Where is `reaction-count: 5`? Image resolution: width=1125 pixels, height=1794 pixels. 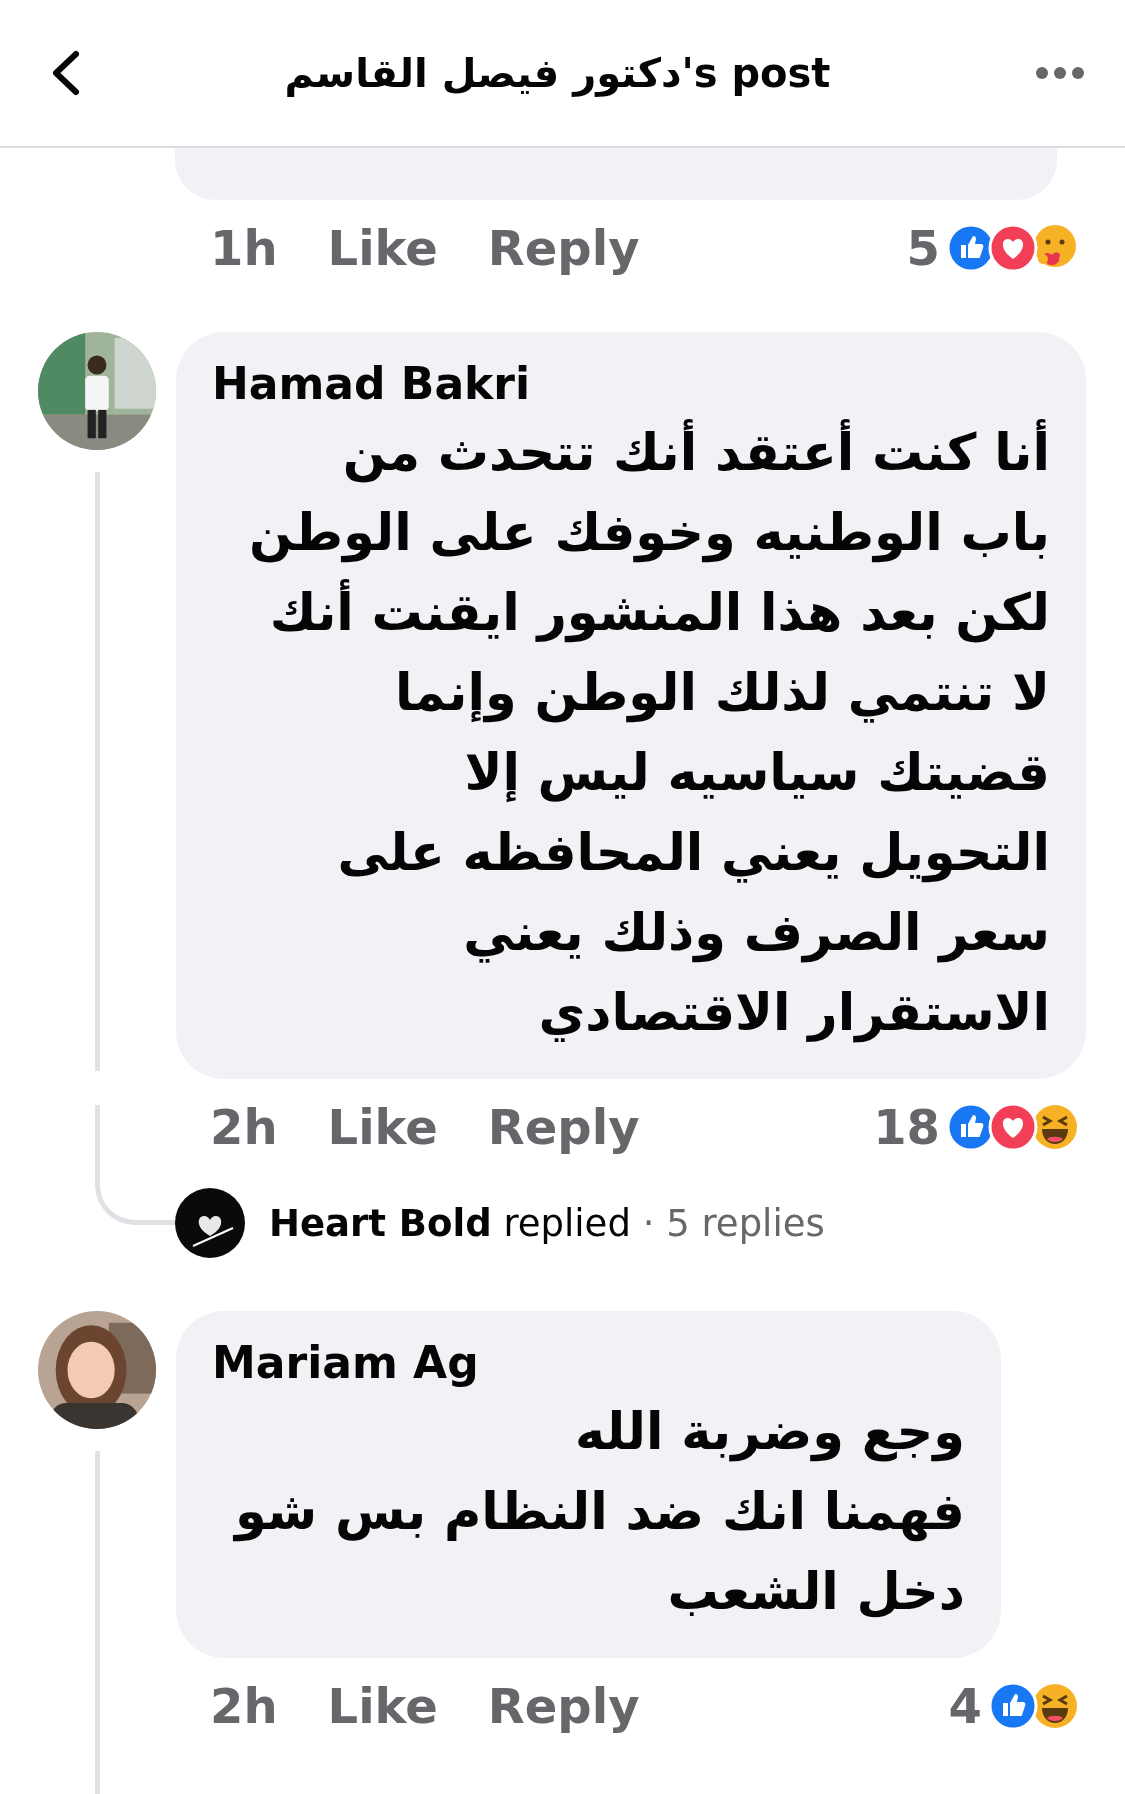
reaction-count: 5 is located at coordinates (923, 248).